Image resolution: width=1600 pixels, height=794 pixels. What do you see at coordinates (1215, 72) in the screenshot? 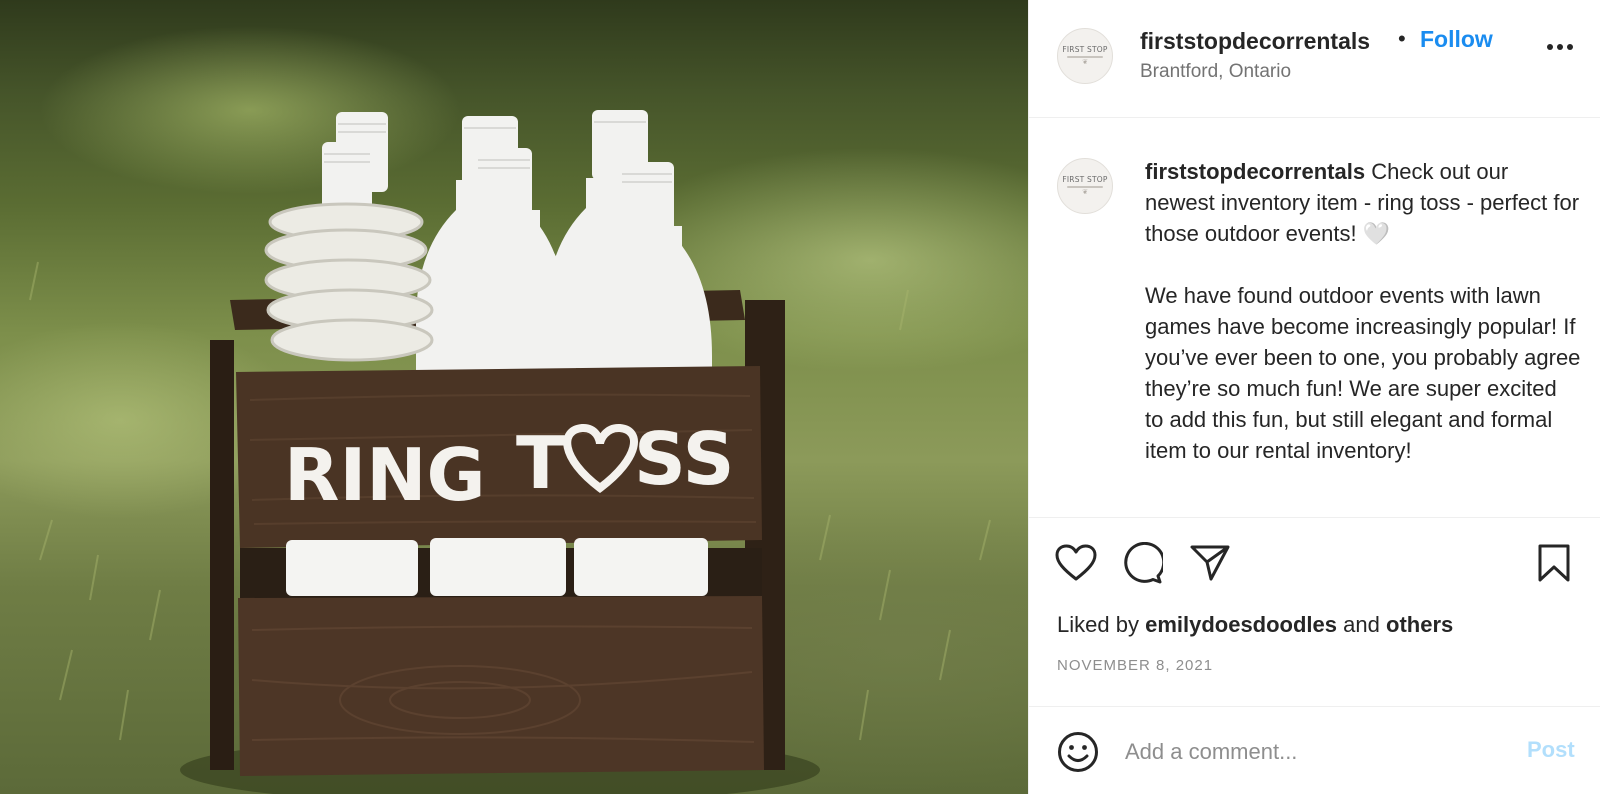
I see `location-link: Brantford, Ontario` at bounding box center [1215, 72].